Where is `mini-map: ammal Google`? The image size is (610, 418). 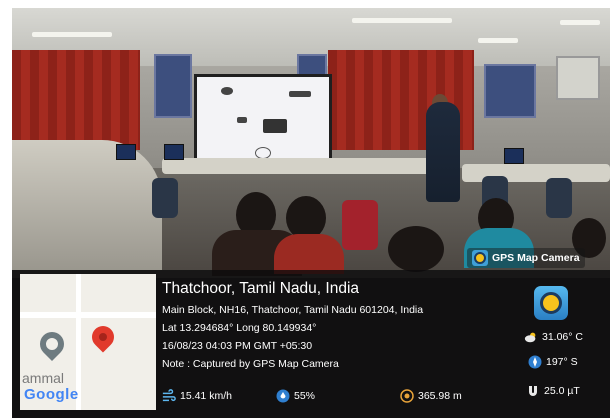 mini-map: ammal Google is located at coordinates (88, 342).